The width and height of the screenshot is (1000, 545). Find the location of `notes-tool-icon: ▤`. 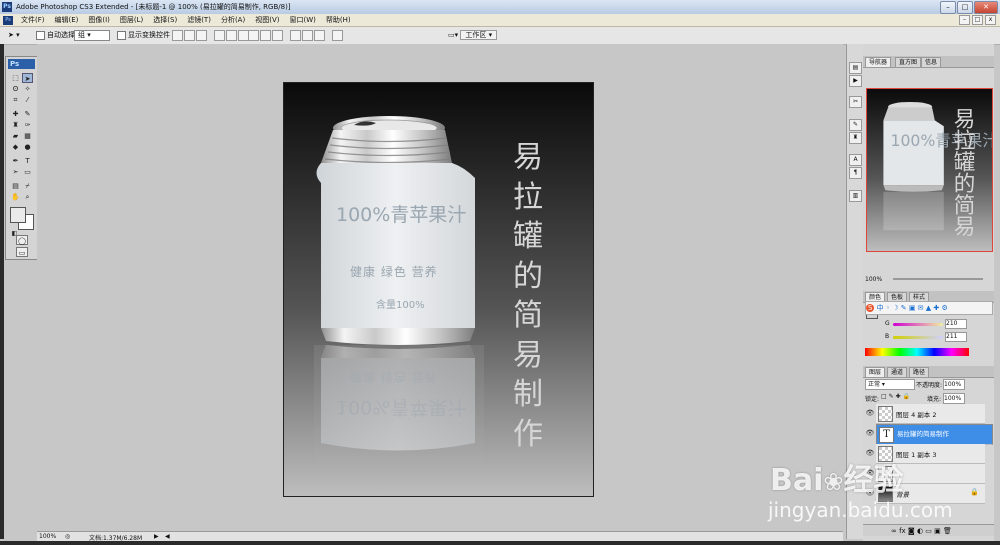

notes-tool-icon: ▤ is located at coordinates (15, 186).